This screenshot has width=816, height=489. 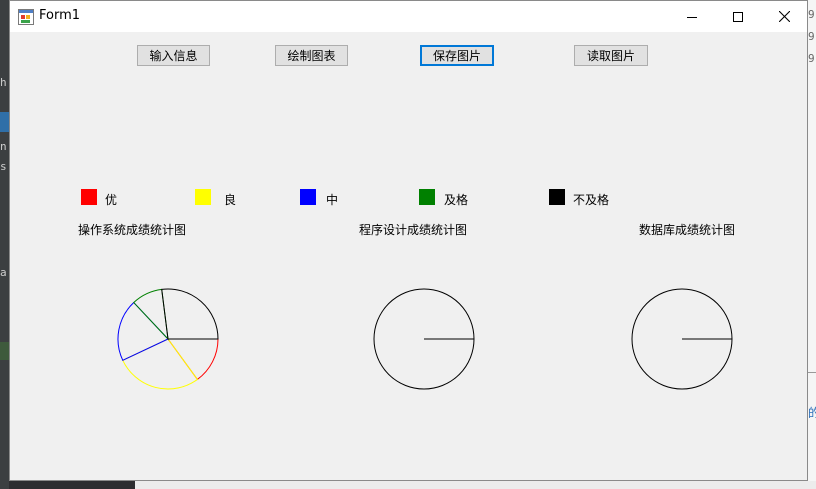 What do you see at coordinates (408, 16) in the screenshot?
I see `title-bar: Form1` at bounding box center [408, 16].